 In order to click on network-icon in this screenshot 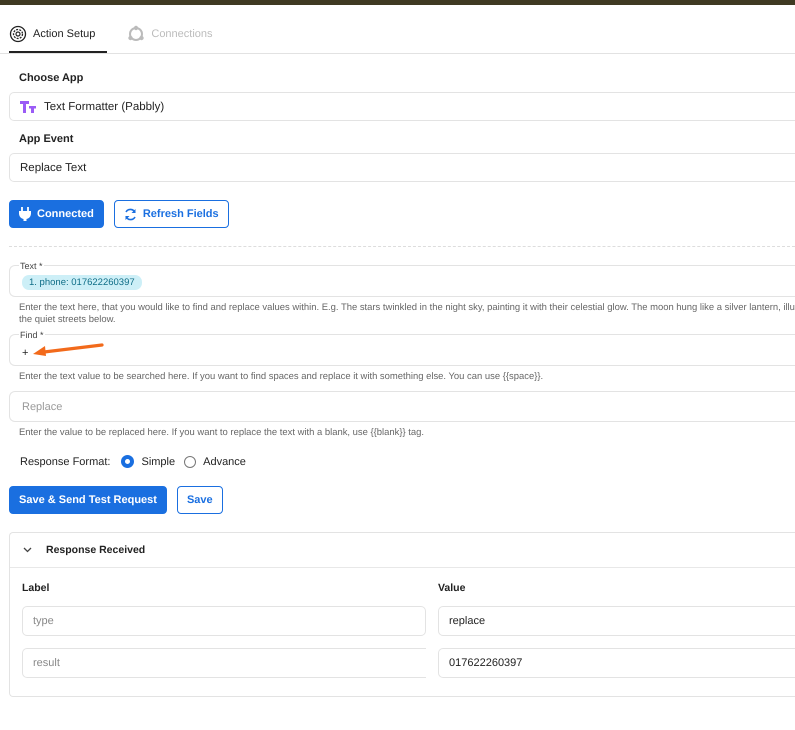, I will do `click(136, 34)`.